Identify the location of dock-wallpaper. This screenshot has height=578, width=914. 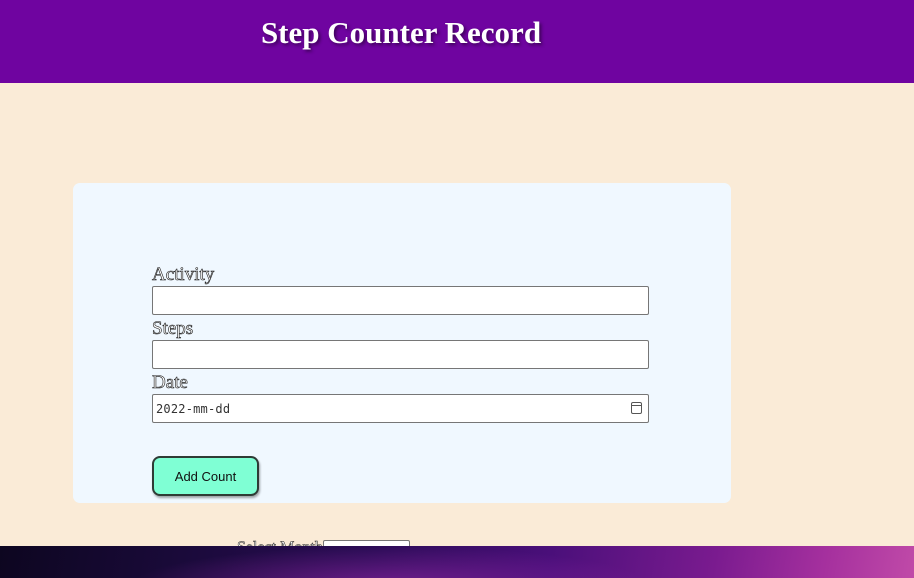
(390, 562).